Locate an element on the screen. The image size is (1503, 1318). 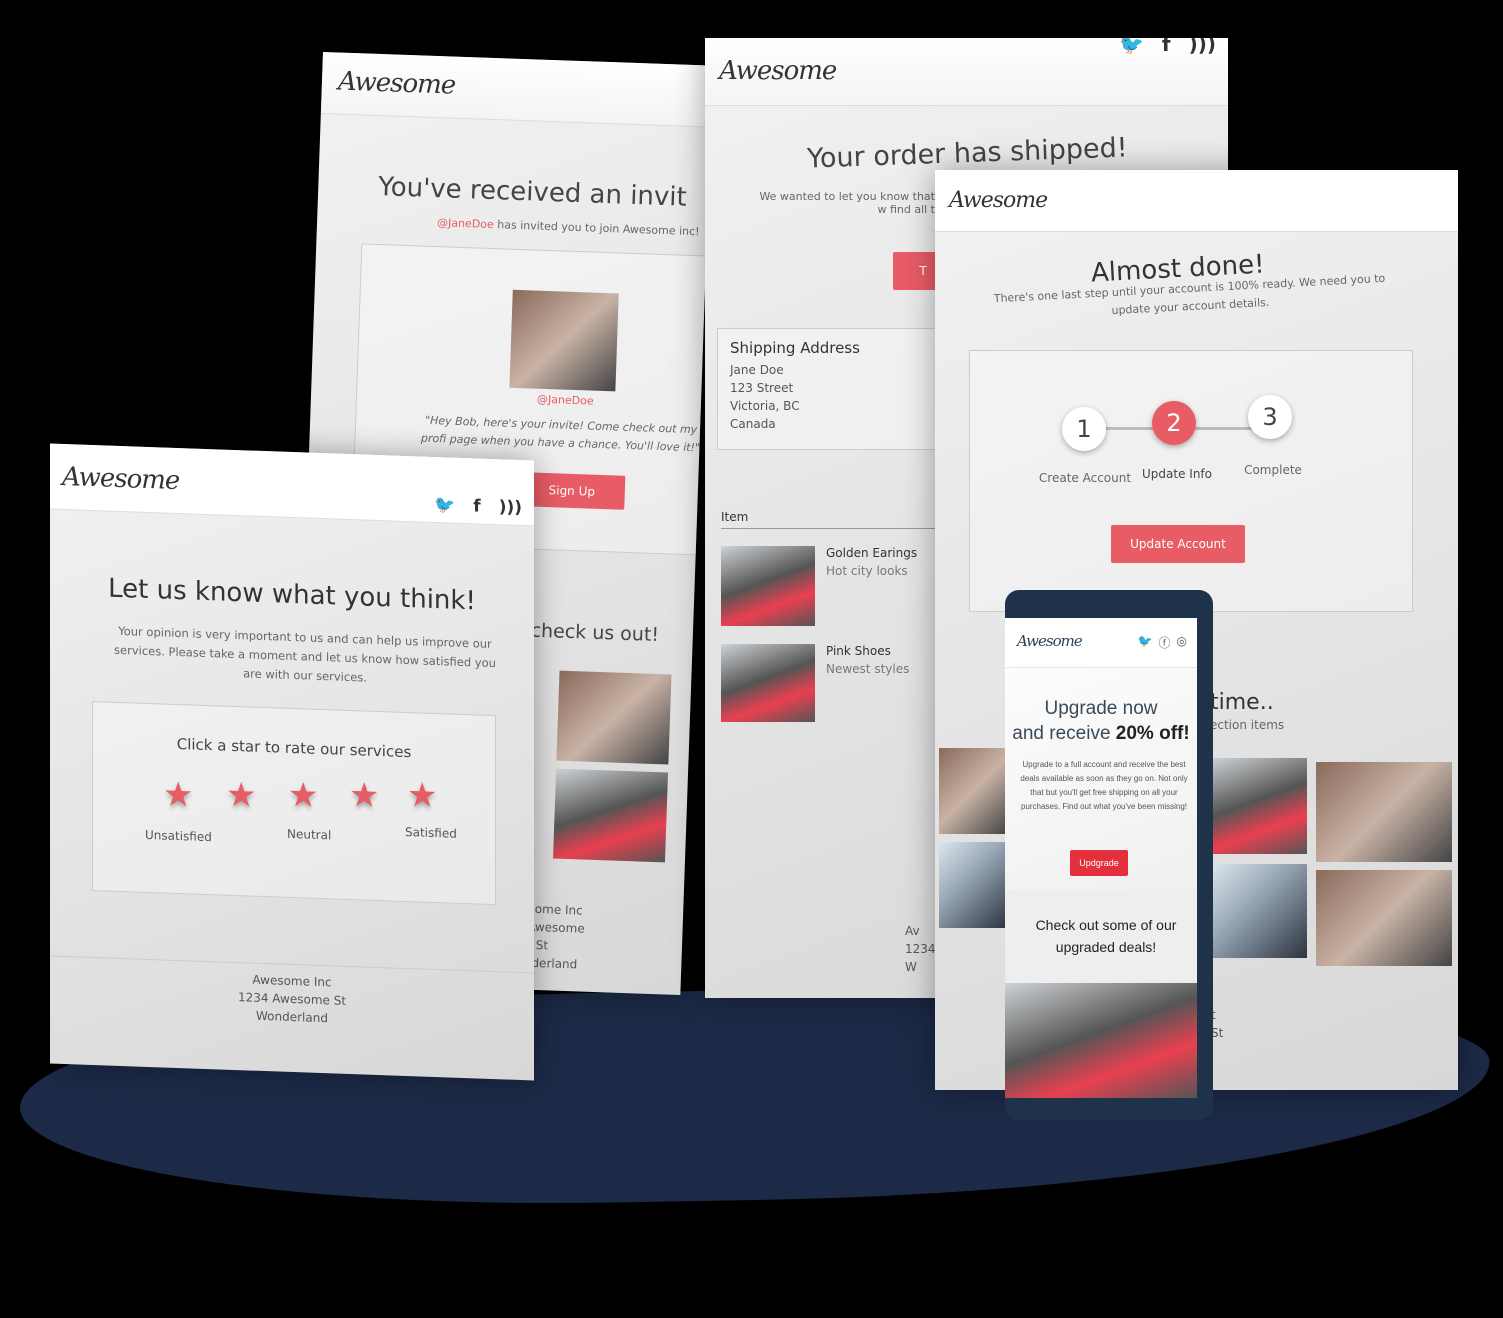
item-name: Pink Shoes is located at coordinates (858, 651).